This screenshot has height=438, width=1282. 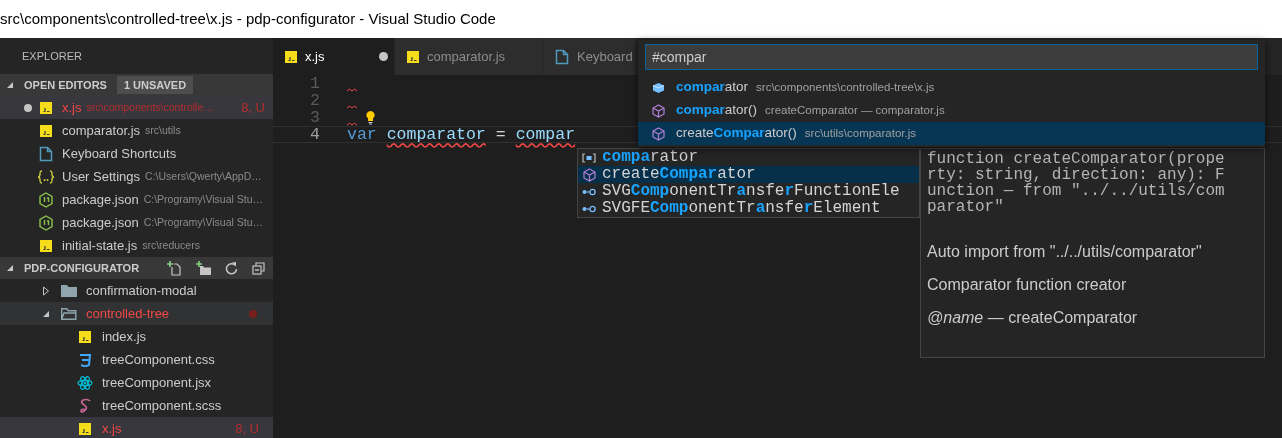 I want to click on suggestion-label: comparator, so click(x=650, y=157).